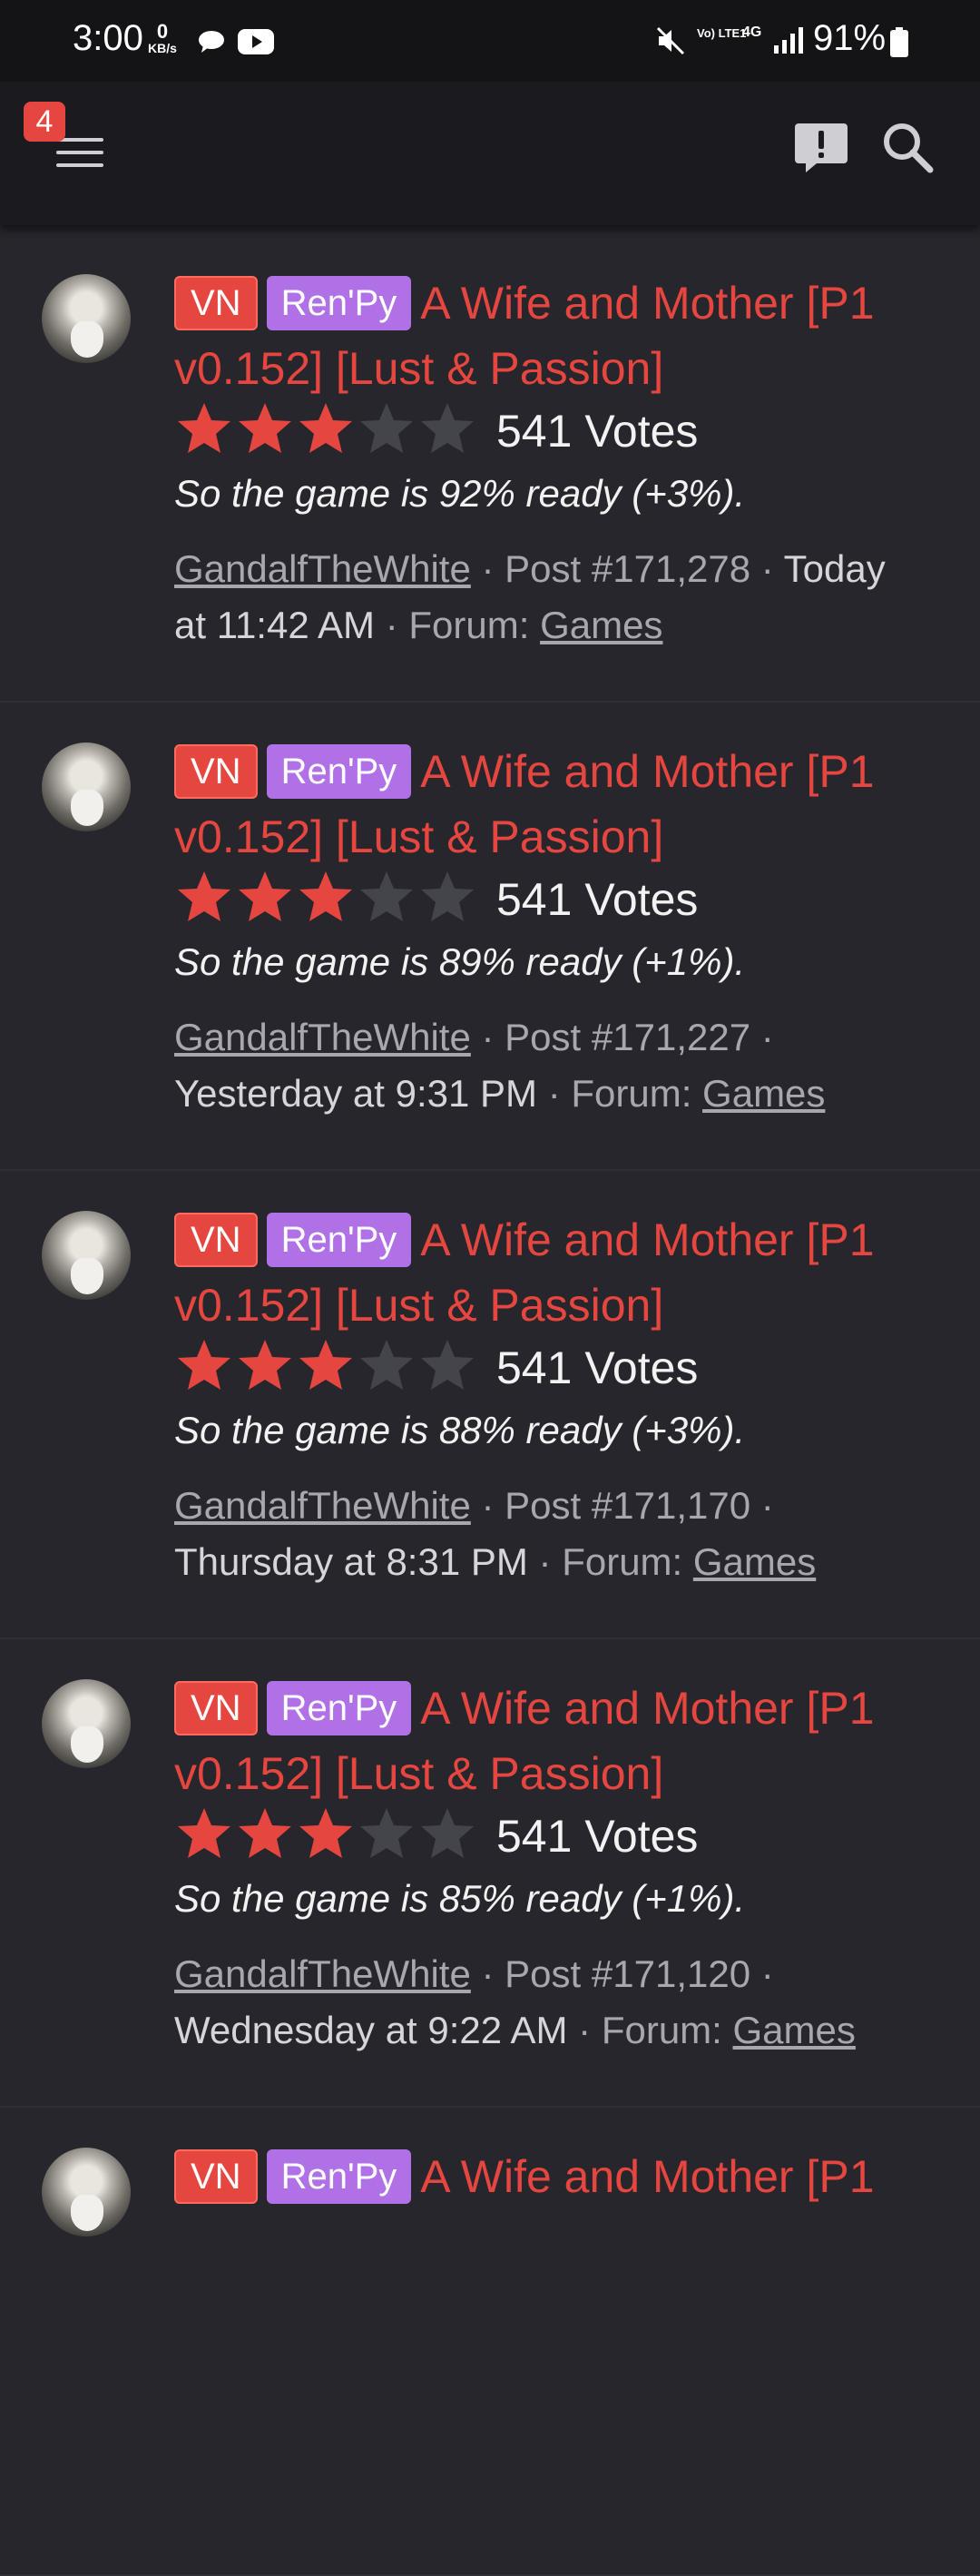  Describe the element at coordinates (490, 153) in the screenshot. I see `app-header: 4` at that location.